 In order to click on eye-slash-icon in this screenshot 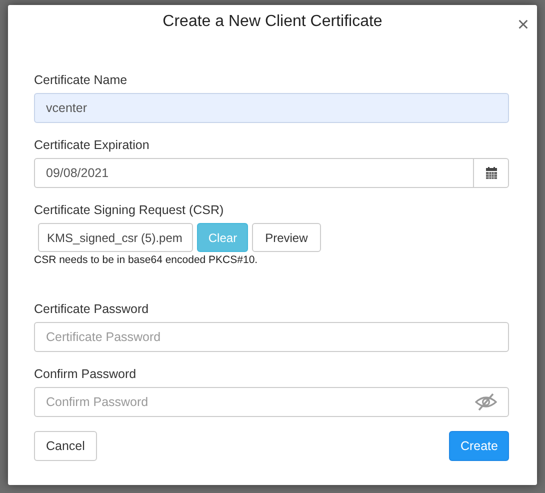, I will do `click(486, 402)`.